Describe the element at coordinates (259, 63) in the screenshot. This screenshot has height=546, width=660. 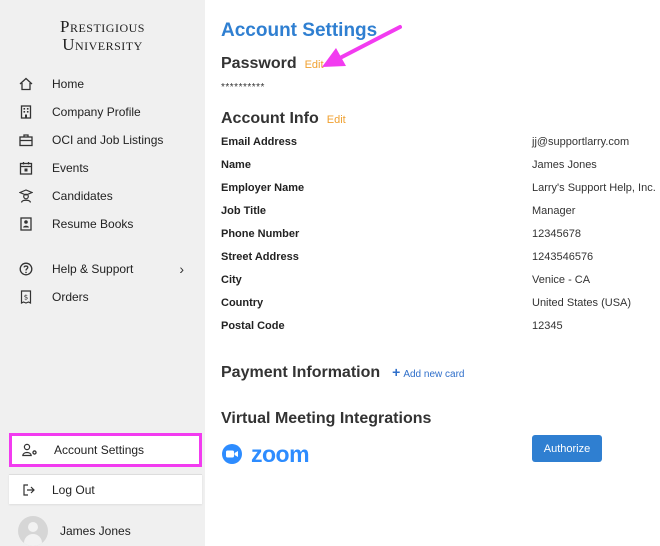
I see `password-heading-label: Password` at that location.